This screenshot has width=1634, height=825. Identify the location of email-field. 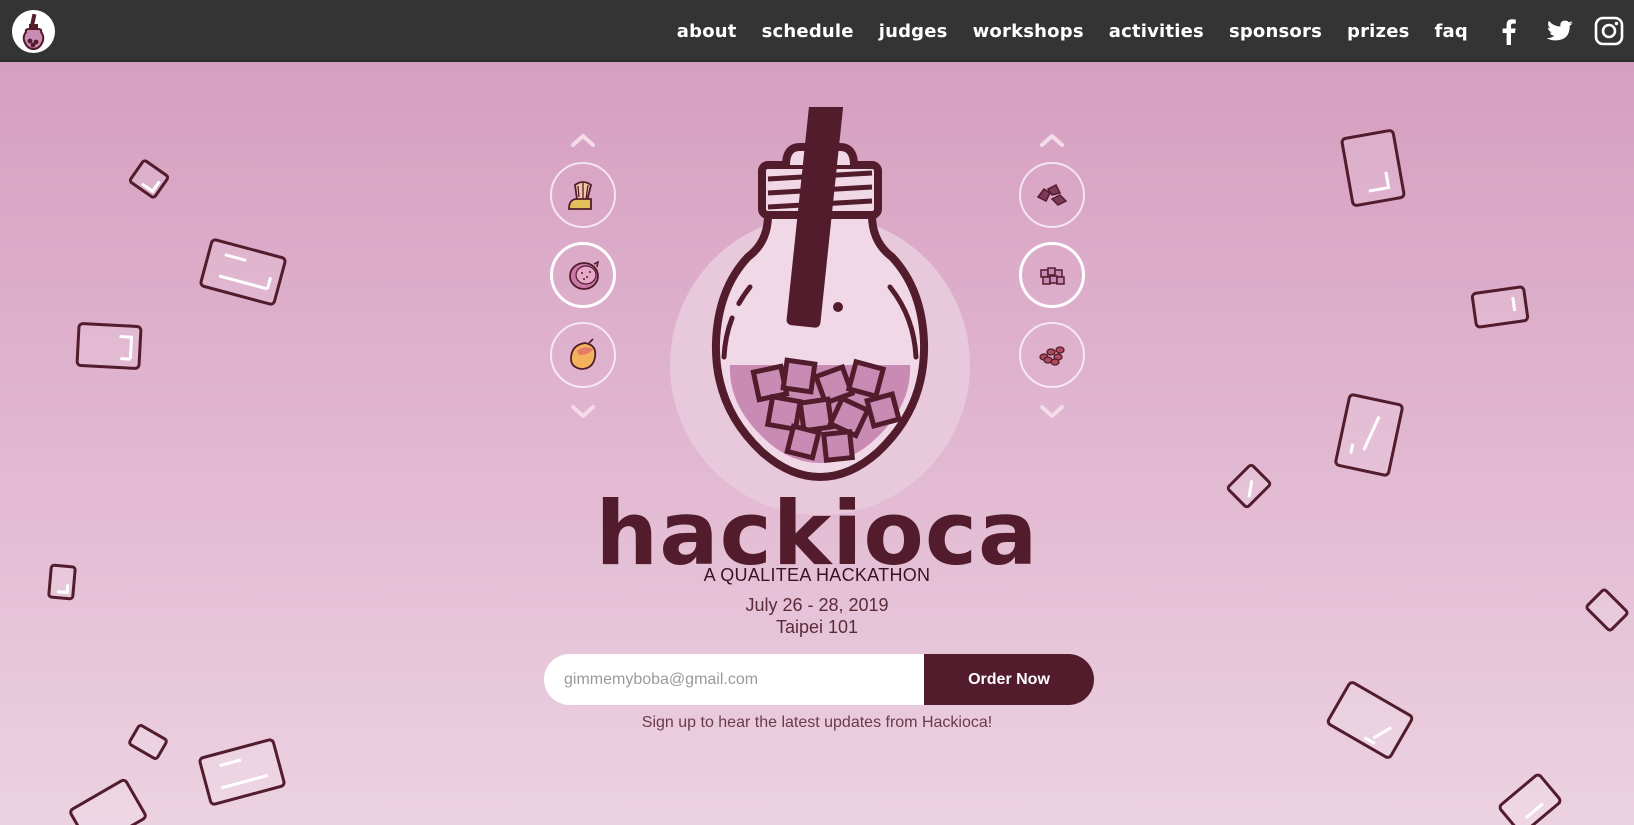
(734, 679).